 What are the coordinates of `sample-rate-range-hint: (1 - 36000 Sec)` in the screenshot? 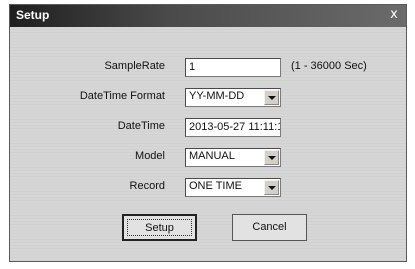 It's located at (329, 66).